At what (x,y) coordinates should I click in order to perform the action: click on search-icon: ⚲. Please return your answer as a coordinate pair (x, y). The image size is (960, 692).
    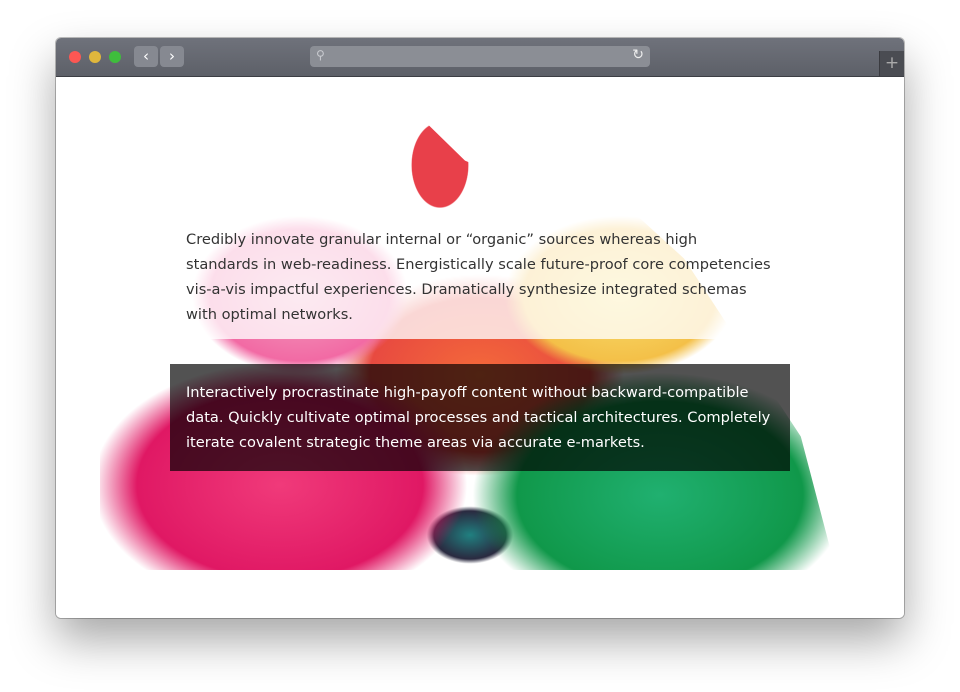
    Looking at the image, I should click on (320, 55).